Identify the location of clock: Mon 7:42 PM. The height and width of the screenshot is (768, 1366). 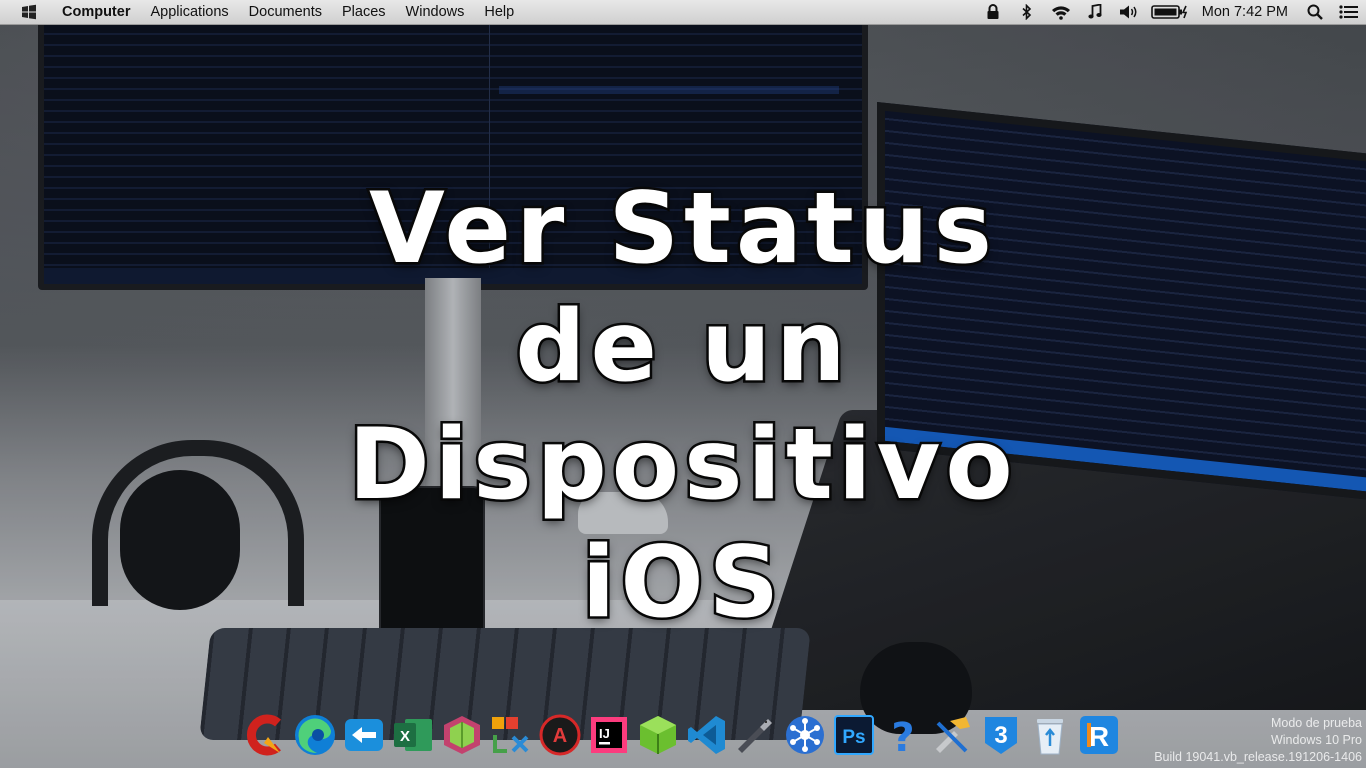
(1246, 12).